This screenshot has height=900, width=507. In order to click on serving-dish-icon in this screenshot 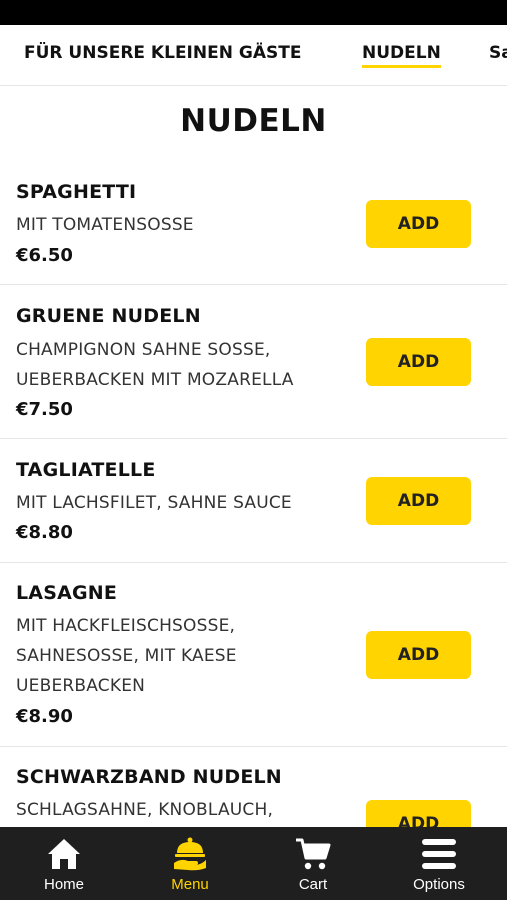, I will do `click(190, 854)`.